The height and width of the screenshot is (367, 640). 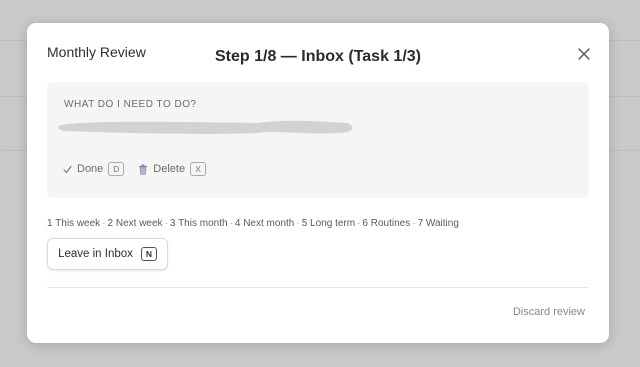 What do you see at coordinates (438, 223) in the screenshot?
I see `destination-item: 7 Waiting` at bounding box center [438, 223].